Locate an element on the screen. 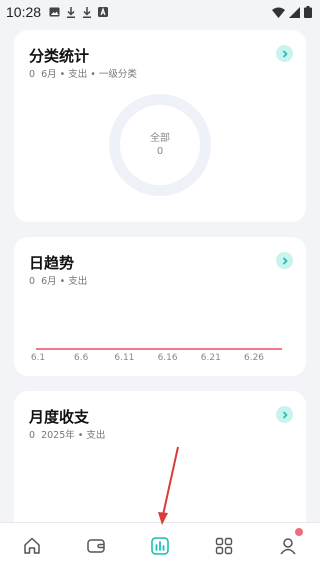 The height and width of the screenshot is (568, 320). daily-trend-series-line is located at coordinates (159, 349).